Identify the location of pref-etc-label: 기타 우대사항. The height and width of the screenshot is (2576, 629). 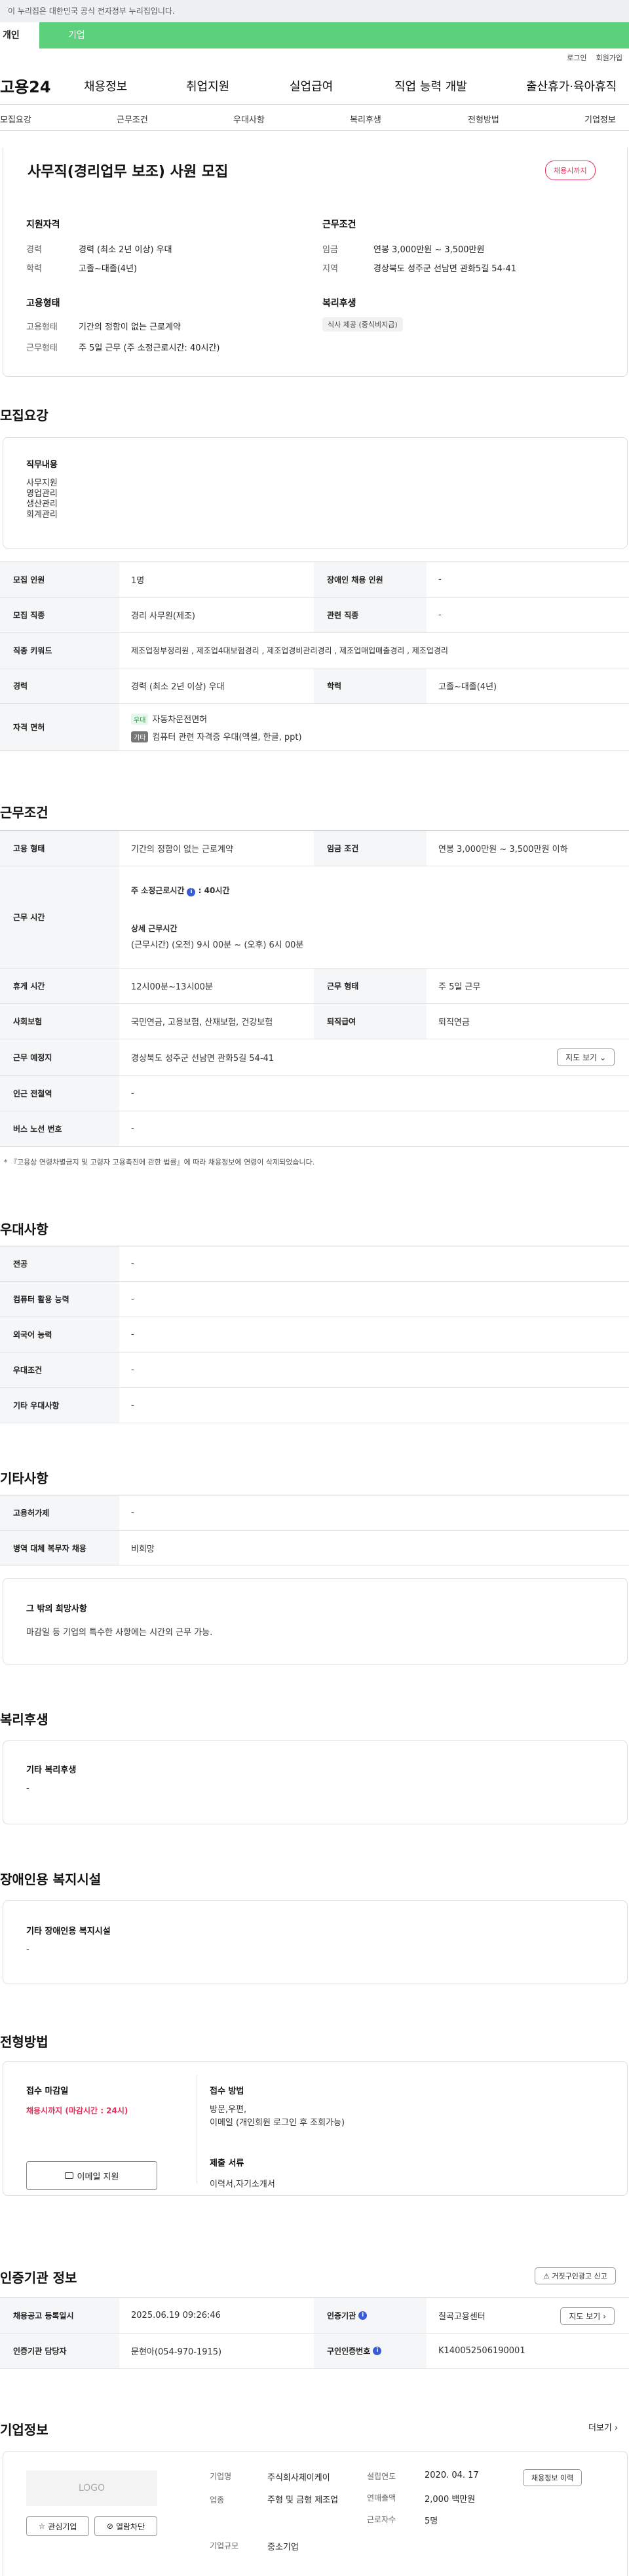
(59, 1405).